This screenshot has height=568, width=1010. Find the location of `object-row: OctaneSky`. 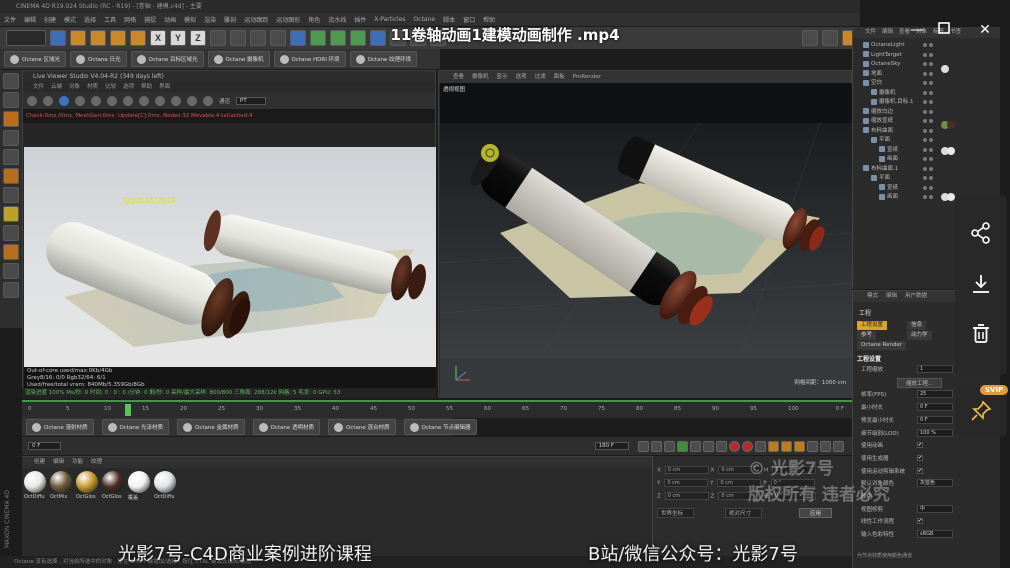

object-row: OctaneSky is located at coordinates (882, 64).